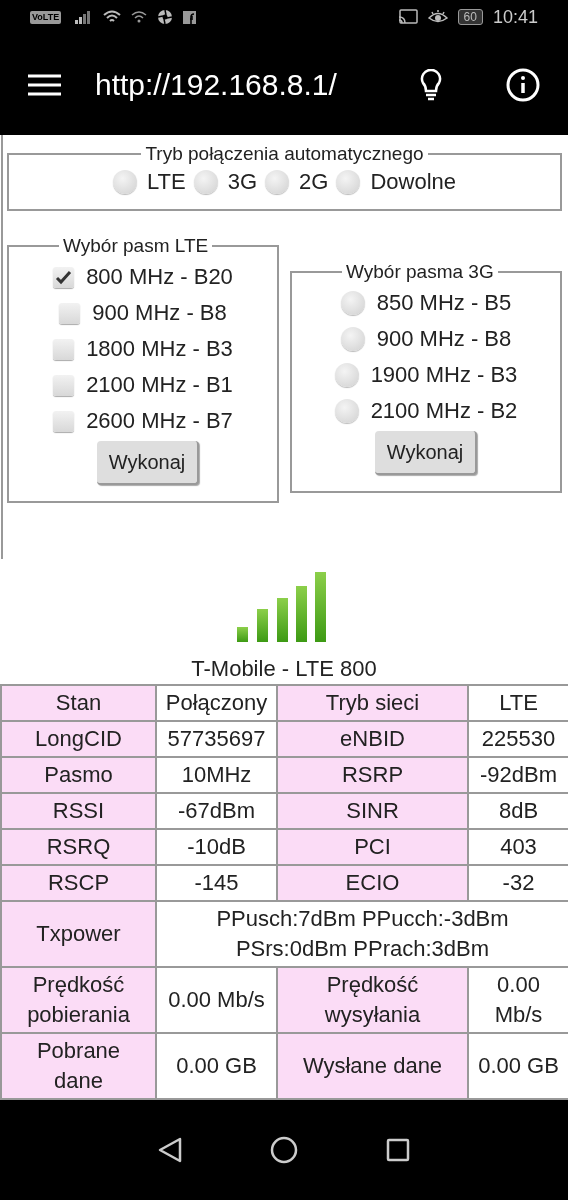 The width and height of the screenshot is (568, 1200). I want to click on table-cell: -145, so click(216, 883).